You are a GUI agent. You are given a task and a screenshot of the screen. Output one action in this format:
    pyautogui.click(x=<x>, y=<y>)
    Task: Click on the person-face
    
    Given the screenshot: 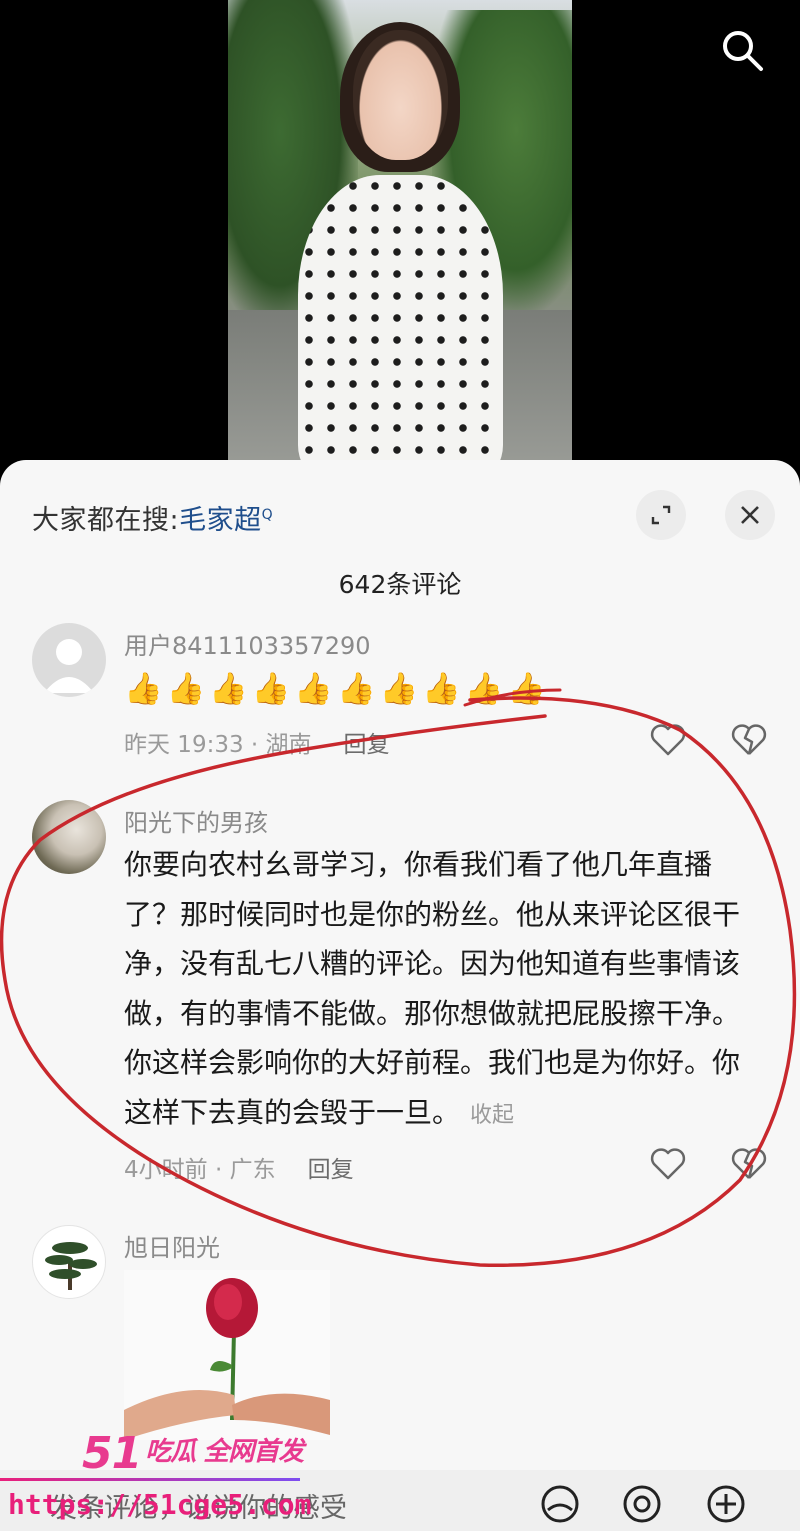 What is the action you would take?
    pyautogui.click(x=400, y=95)
    